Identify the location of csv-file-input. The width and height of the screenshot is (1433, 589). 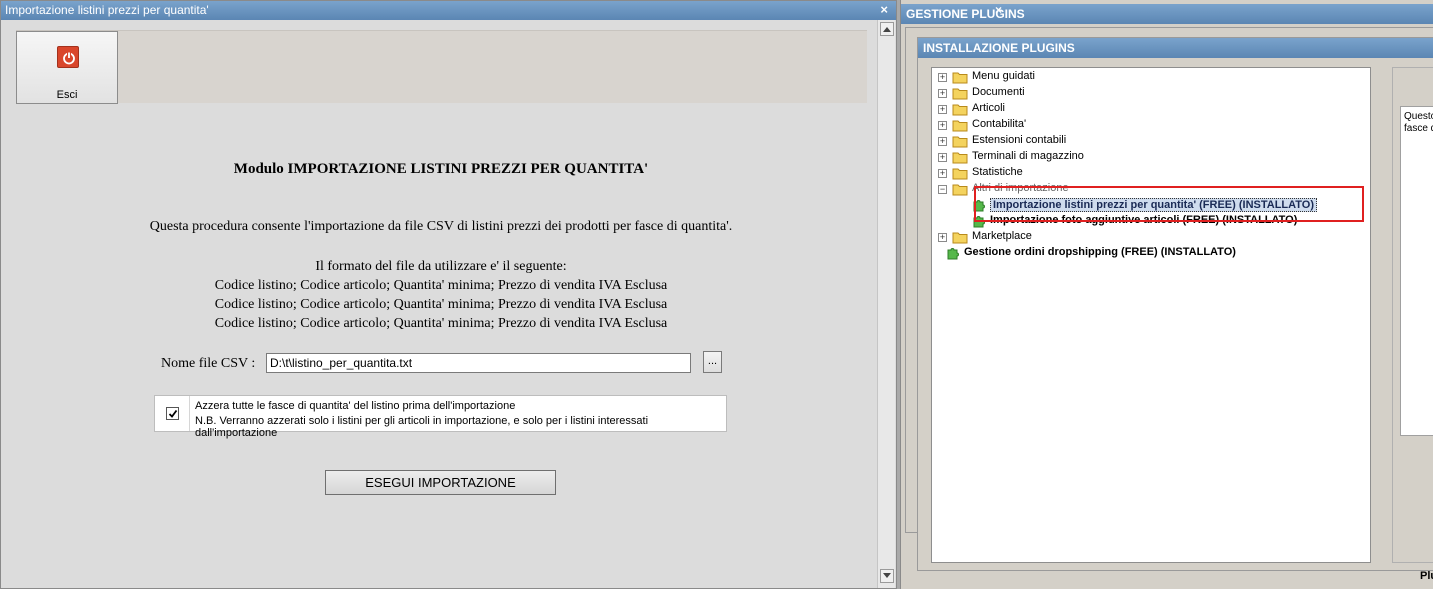
(478, 363).